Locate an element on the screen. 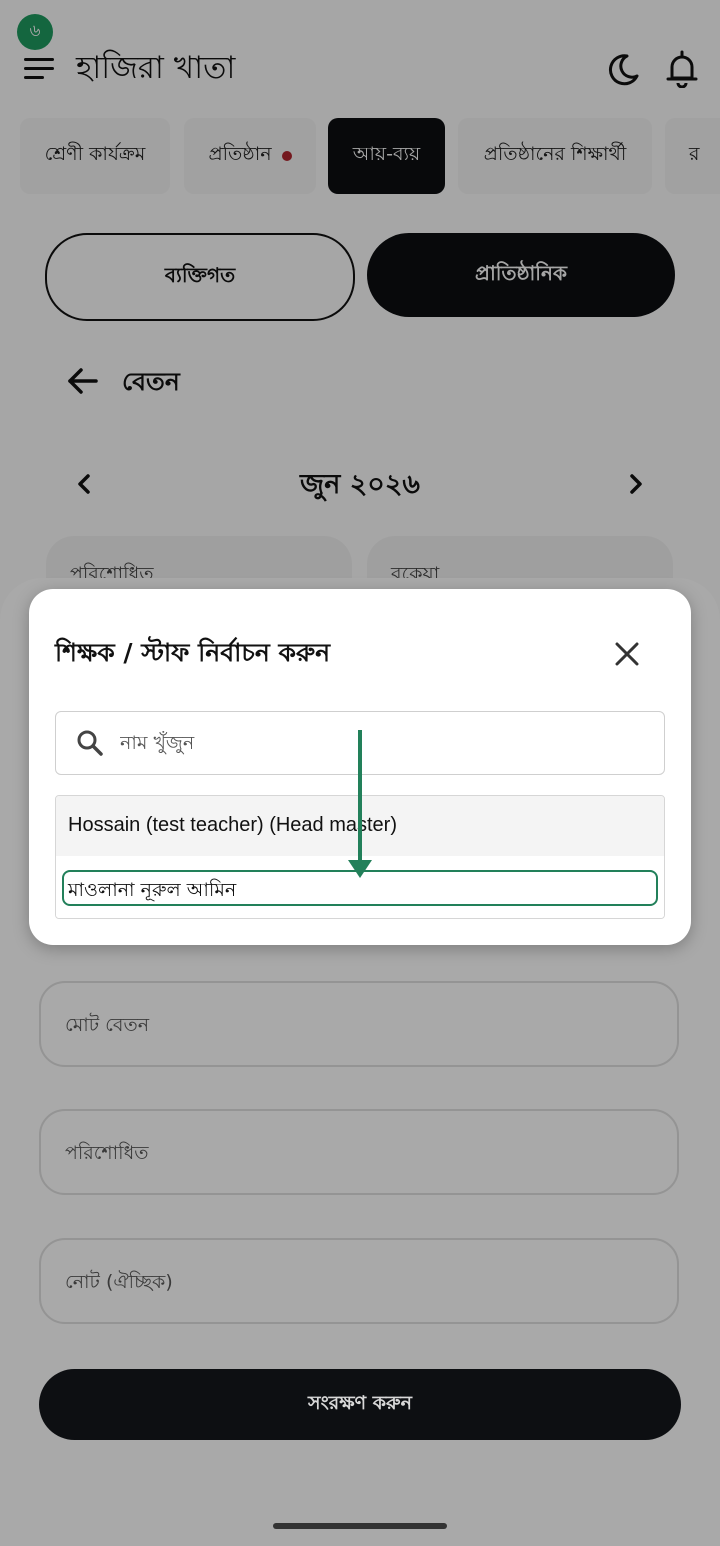  field-placeholder: নোট (ঐচ্ছিক) is located at coordinates (119, 1282).